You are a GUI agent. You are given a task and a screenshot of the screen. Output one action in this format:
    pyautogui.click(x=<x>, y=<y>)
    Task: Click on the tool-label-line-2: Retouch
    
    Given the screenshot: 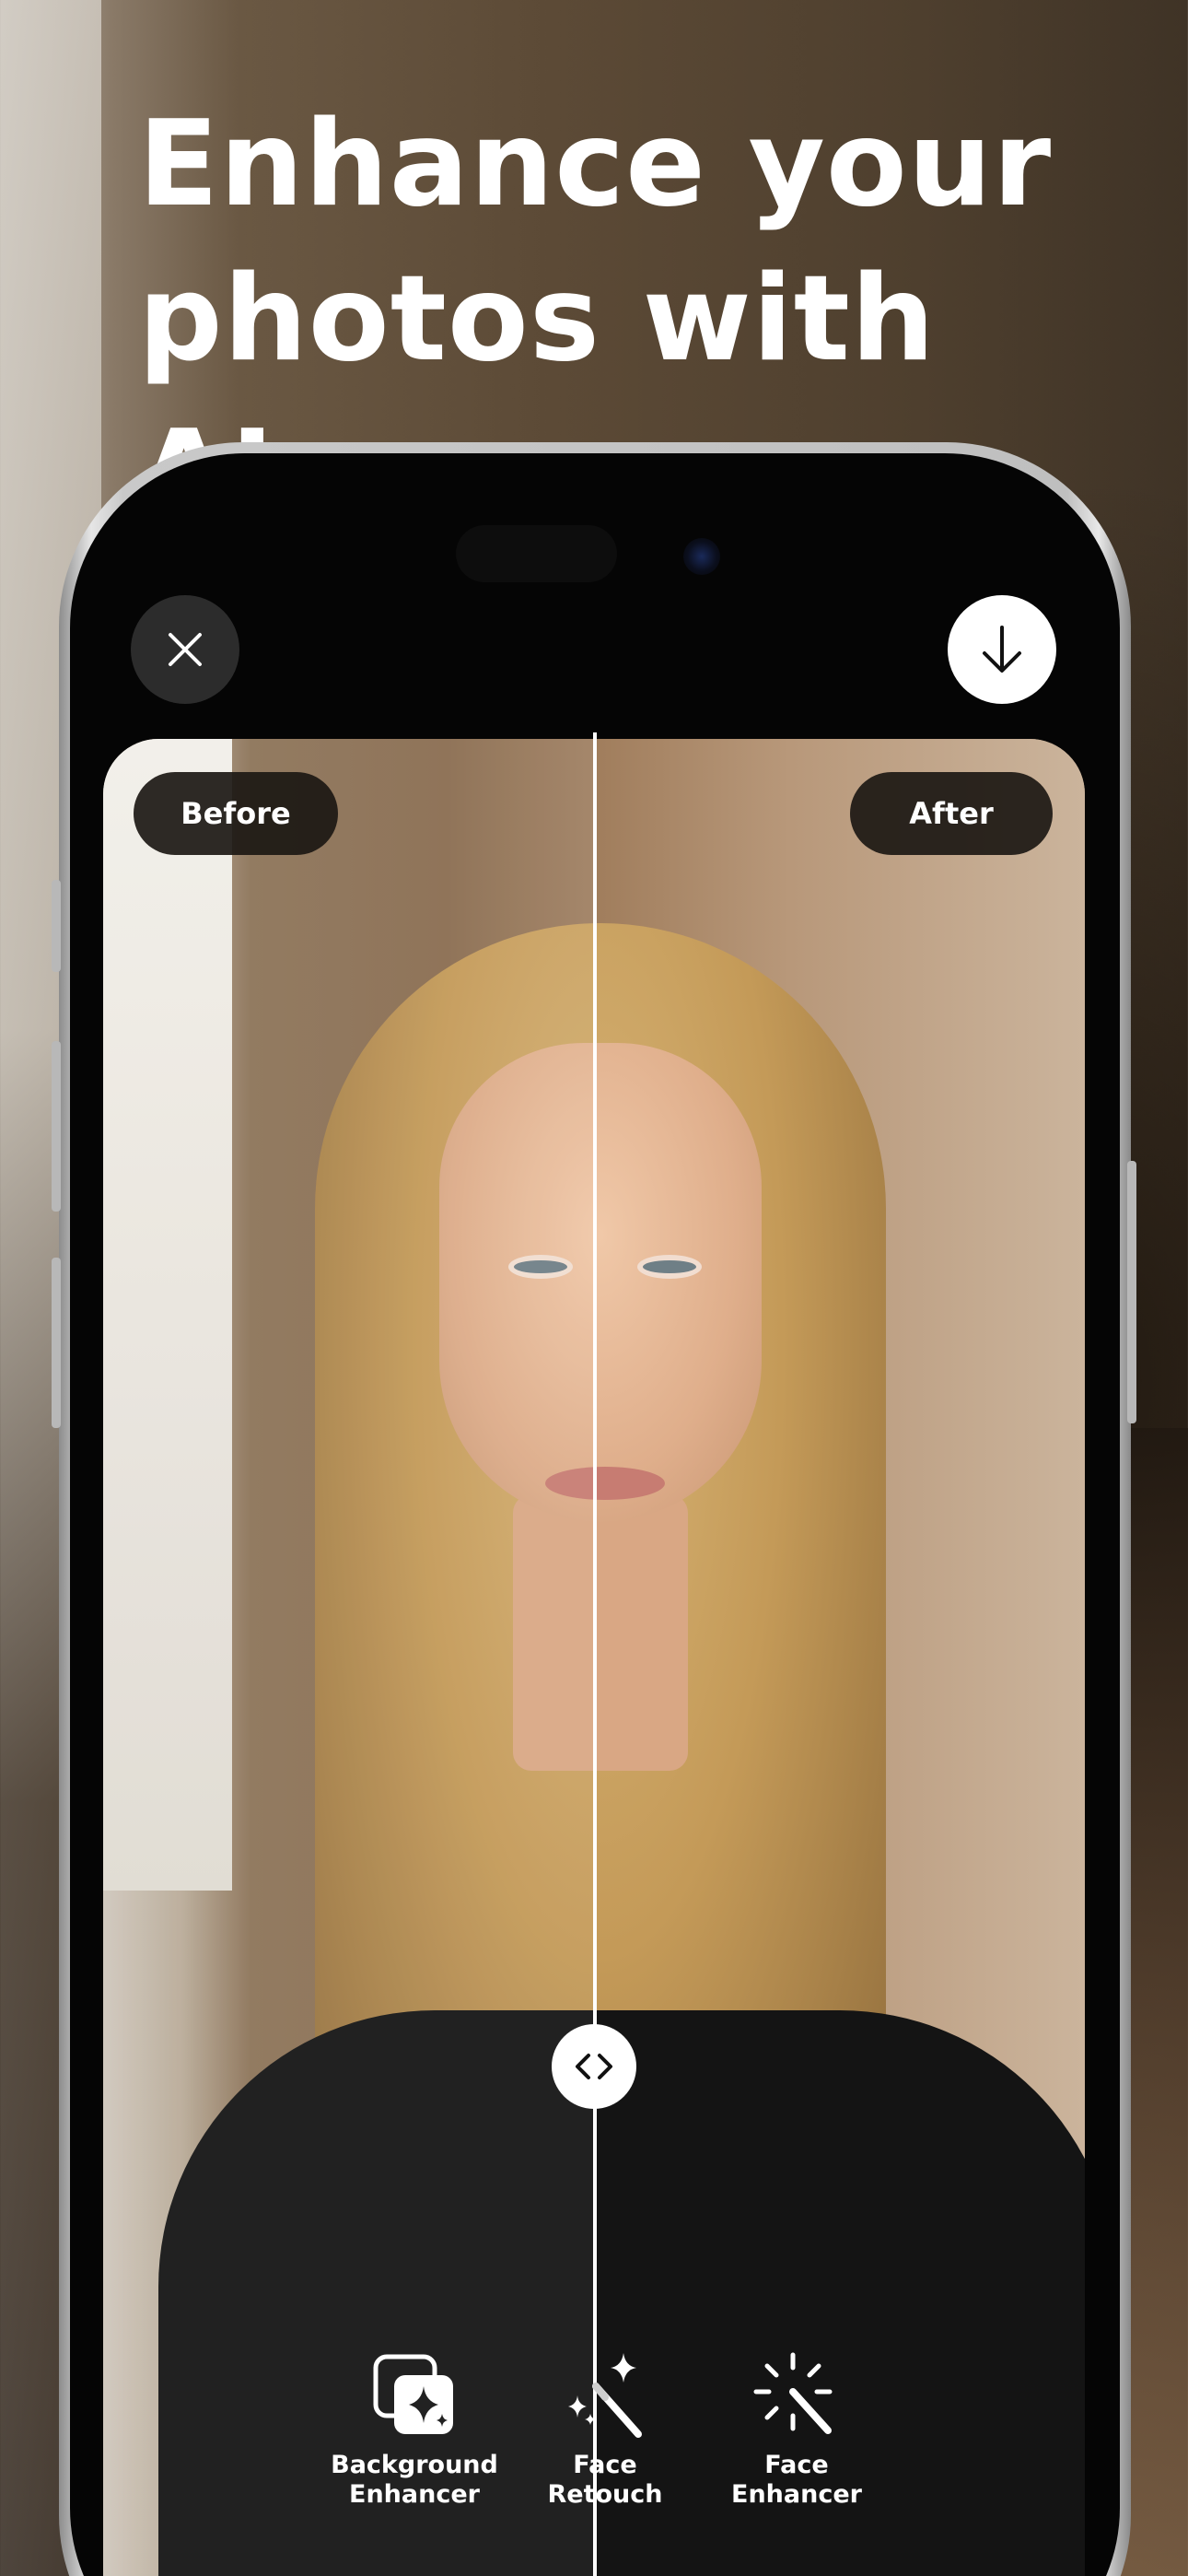 What is the action you would take?
    pyautogui.click(x=605, y=2494)
    